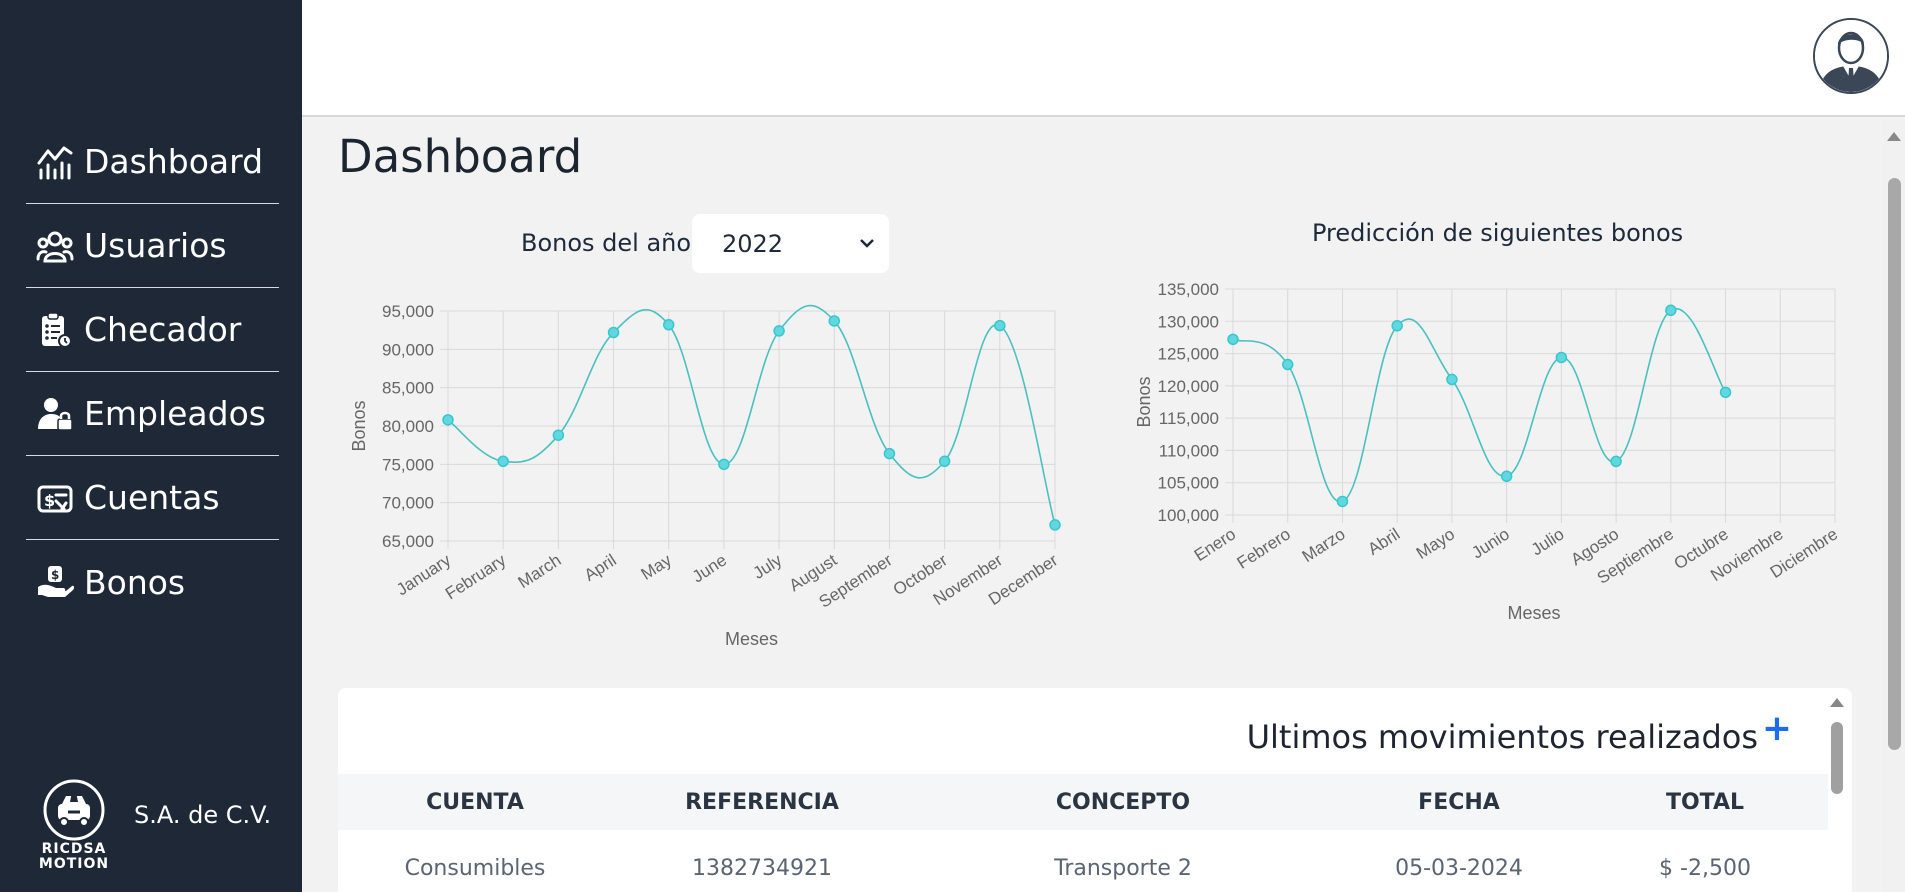 This screenshot has width=1905, height=892. Describe the element at coordinates (1383, 541) in the screenshot. I see `x-tick-label: Abril` at that location.